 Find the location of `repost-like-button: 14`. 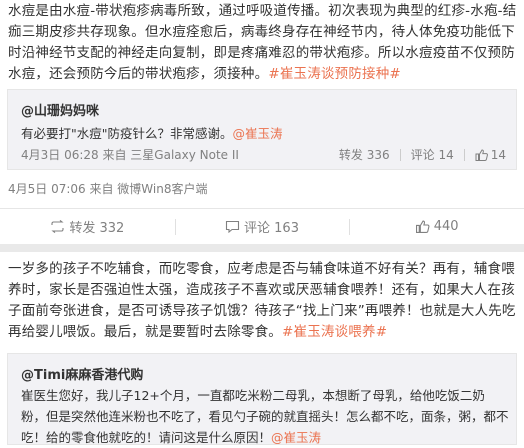

repost-like-button: 14 is located at coordinates (490, 155).